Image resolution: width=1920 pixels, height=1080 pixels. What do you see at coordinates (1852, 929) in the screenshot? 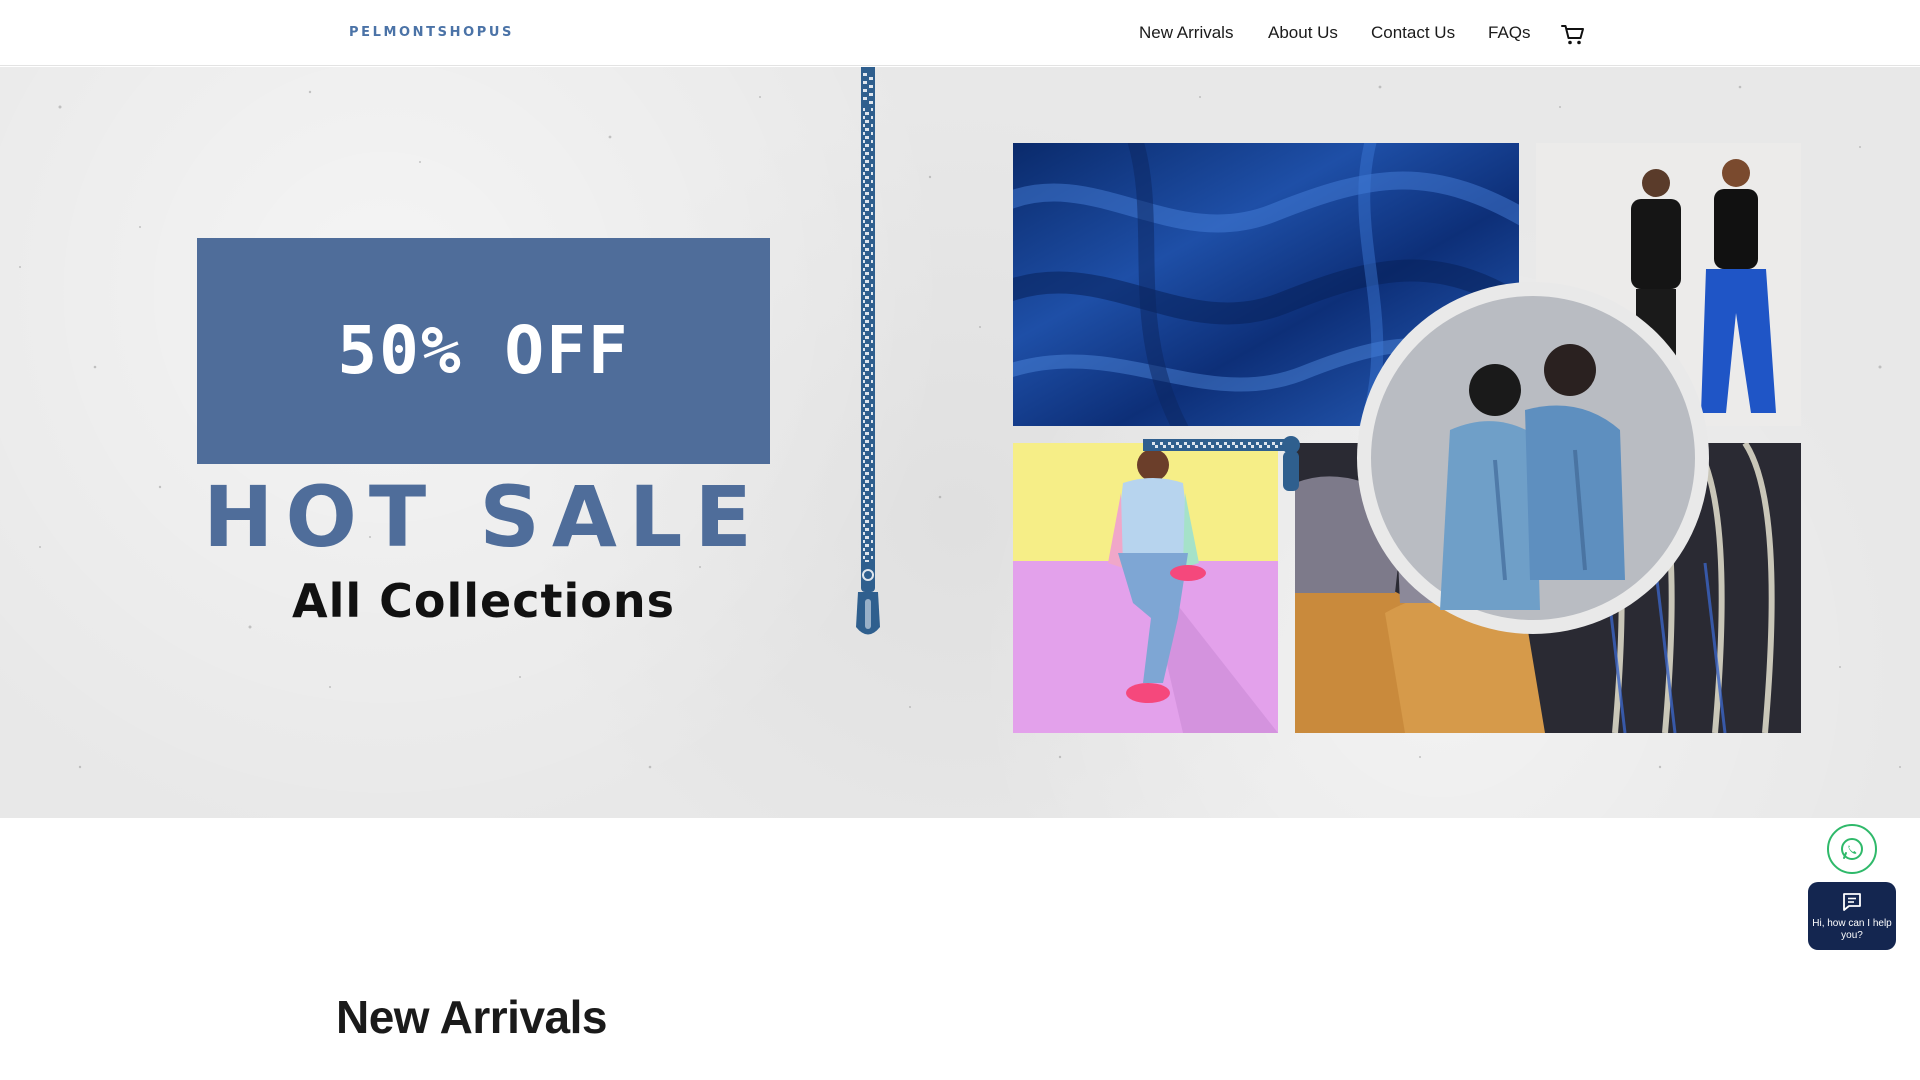
I see `chat-widget-label: Hi, how can I help you?` at bounding box center [1852, 929].